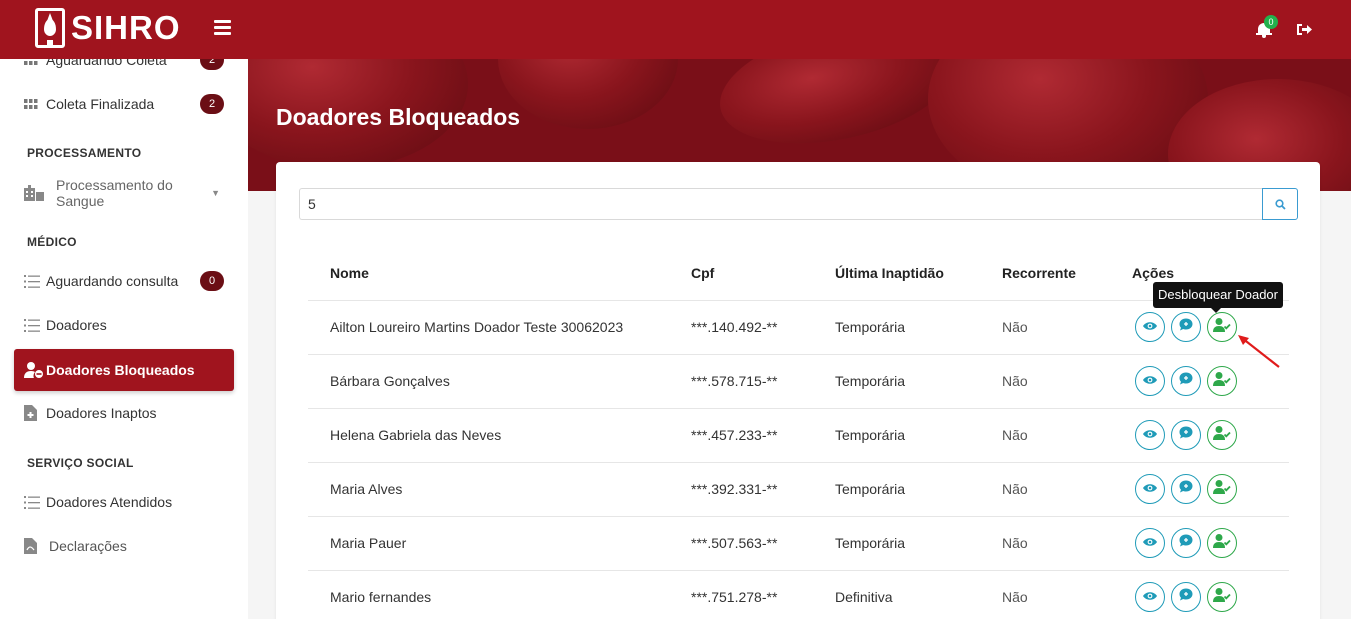 This screenshot has width=1351, height=619. Describe the element at coordinates (349, 273) in the screenshot. I see `column-header-nome: Nome` at that location.